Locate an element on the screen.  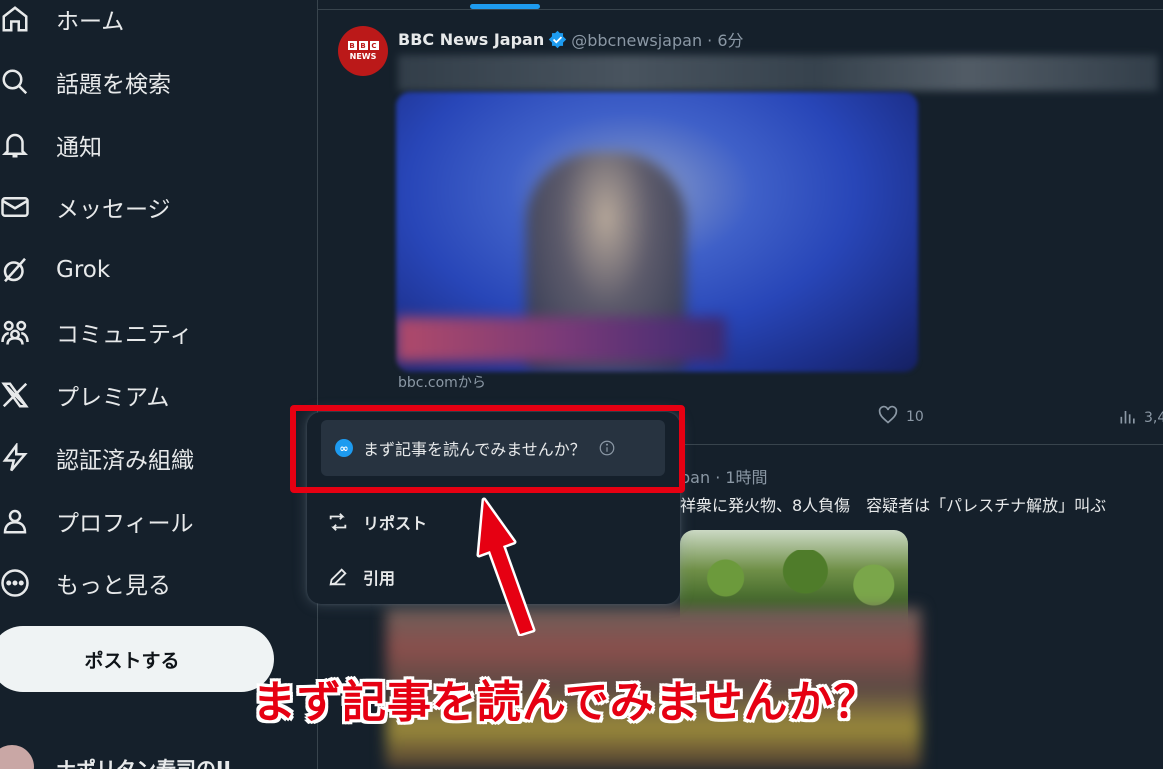
nav-explore: 話題を検索 is located at coordinates (85, 82).